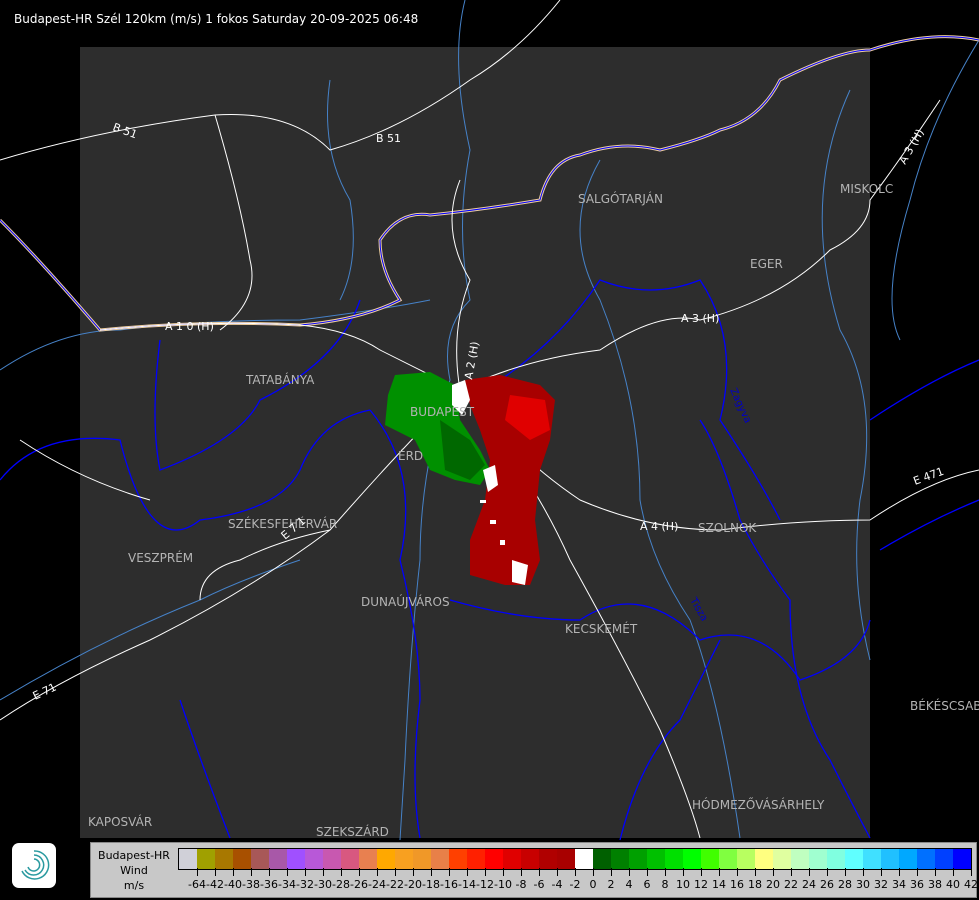  I want to click on legend-tick-label: -10, so click(503, 884).